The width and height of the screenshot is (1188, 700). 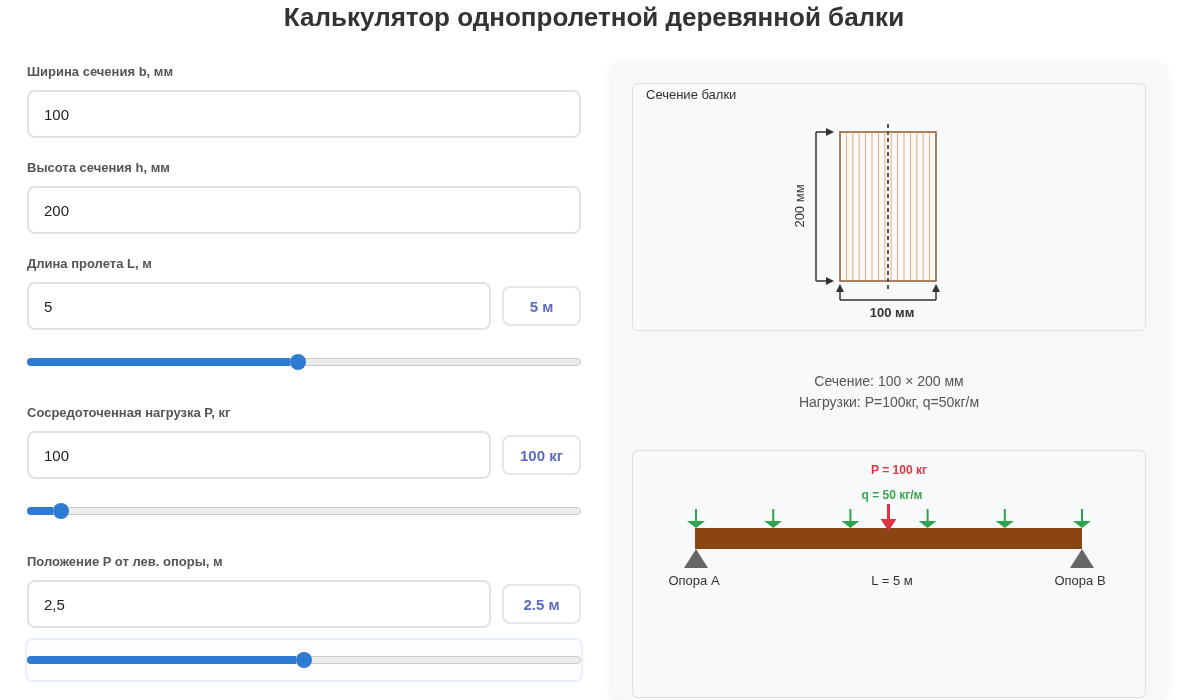 What do you see at coordinates (899, 470) in the screenshot?
I see `load-label: P = 100 кг` at bounding box center [899, 470].